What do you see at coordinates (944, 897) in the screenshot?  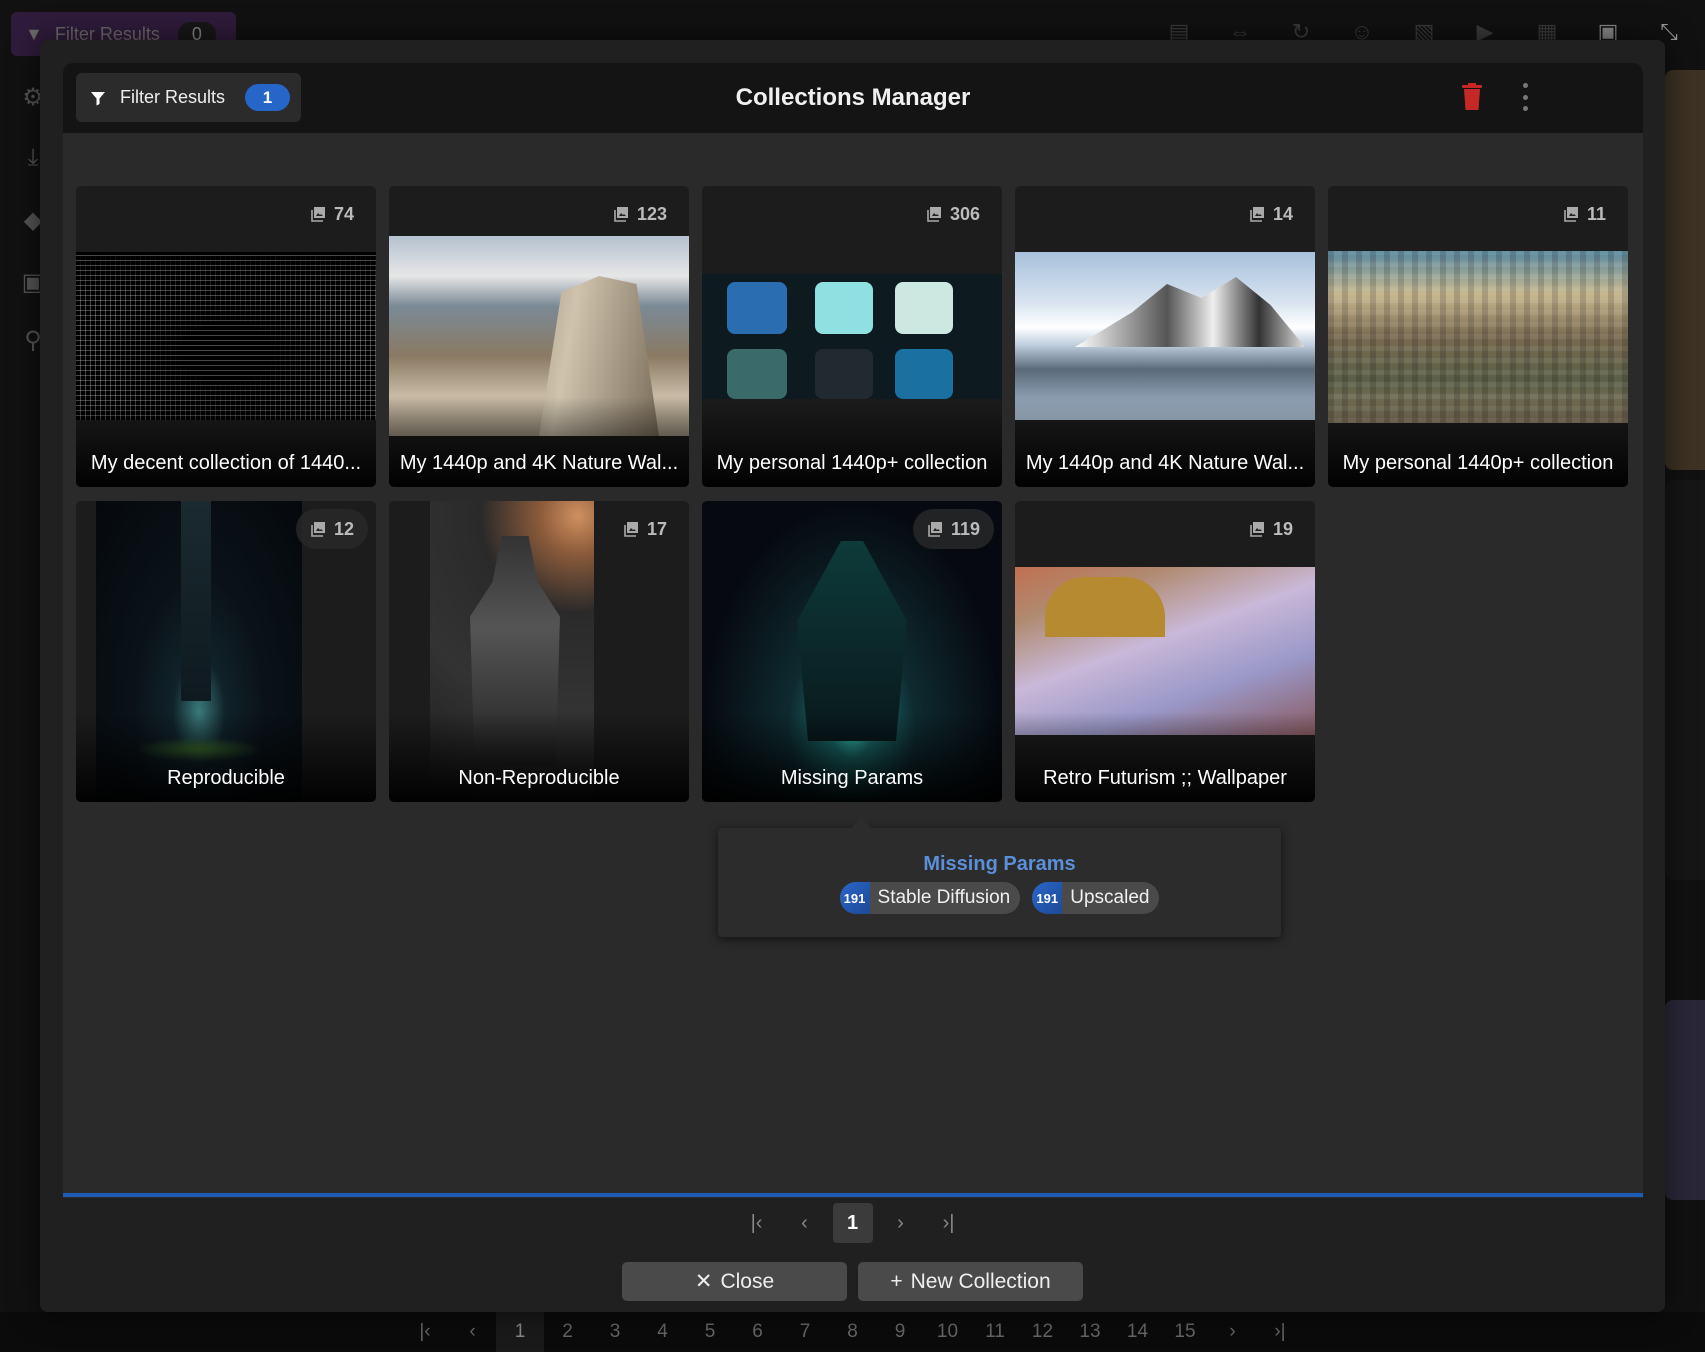 I see `tag-label: Stable Diffusion` at bounding box center [944, 897].